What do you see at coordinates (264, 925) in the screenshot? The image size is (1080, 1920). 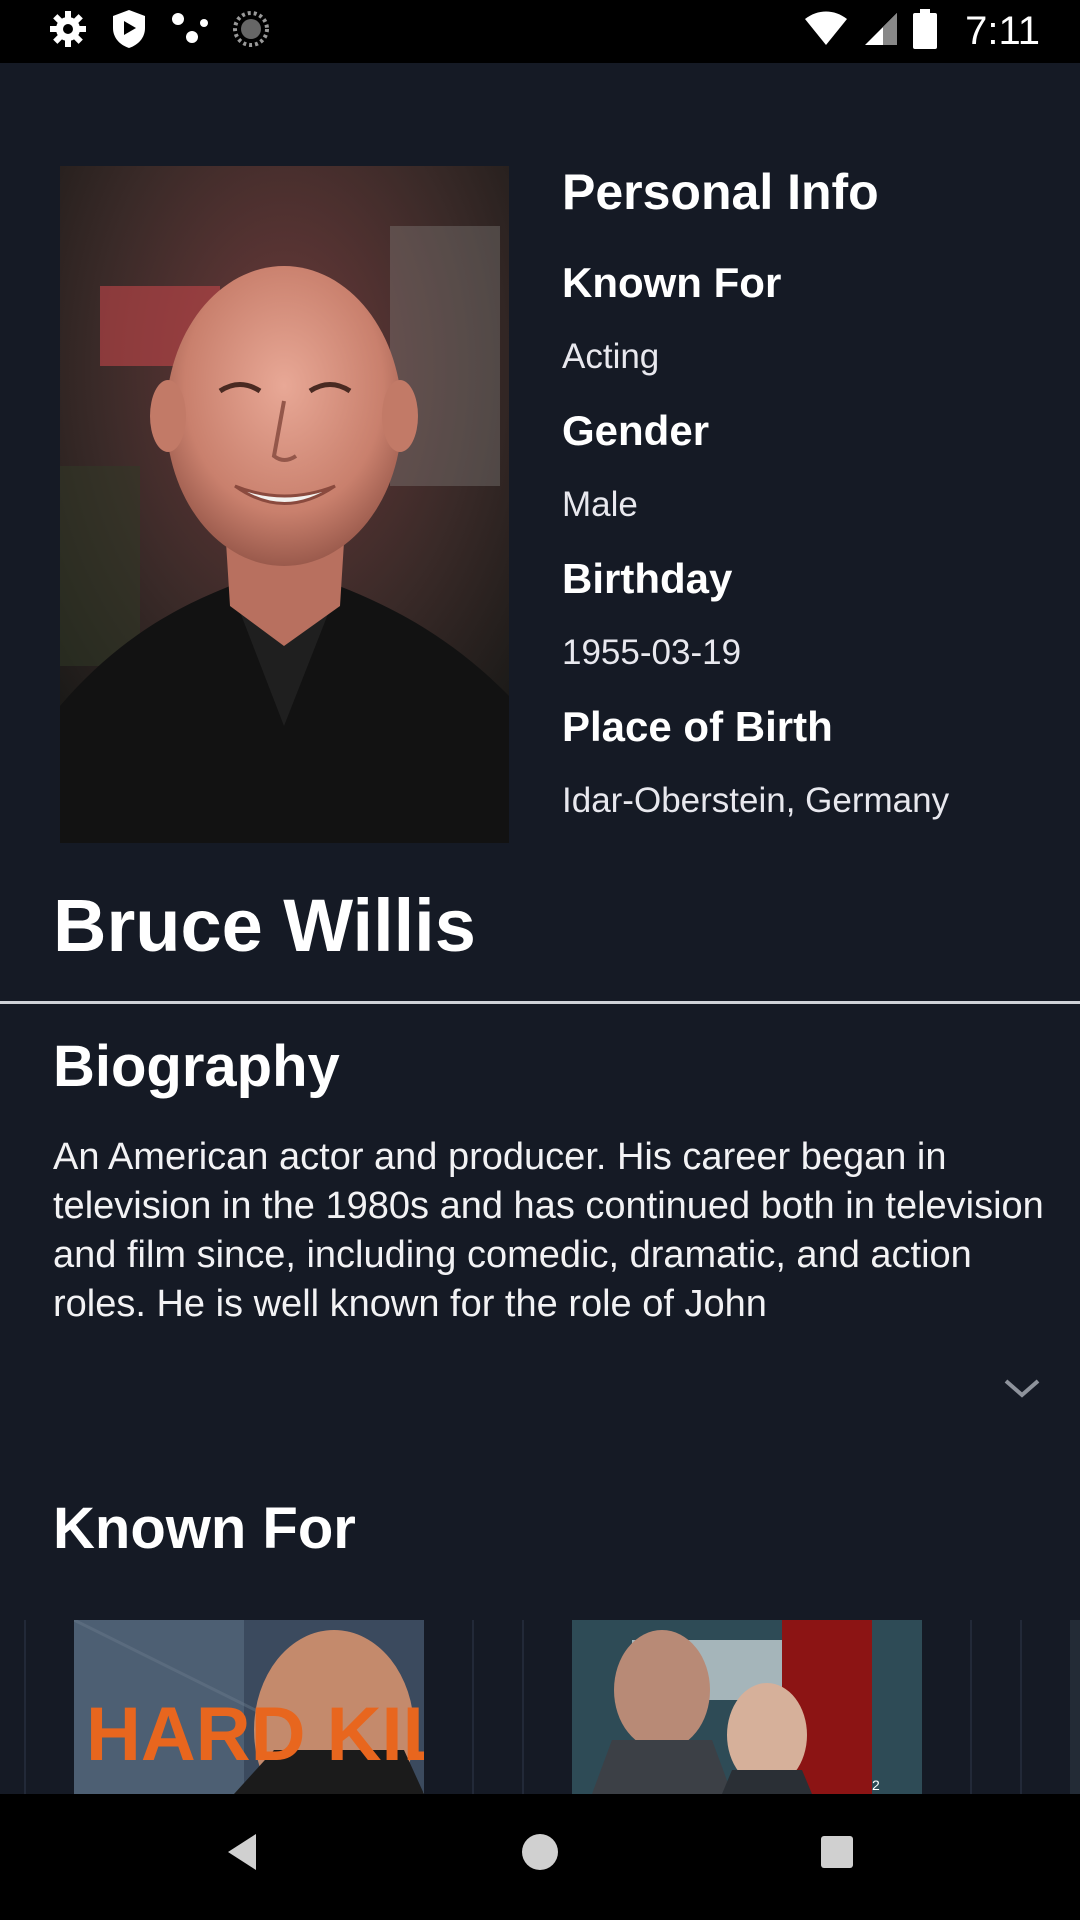 I see `person-name: Bruce Willis` at bounding box center [264, 925].